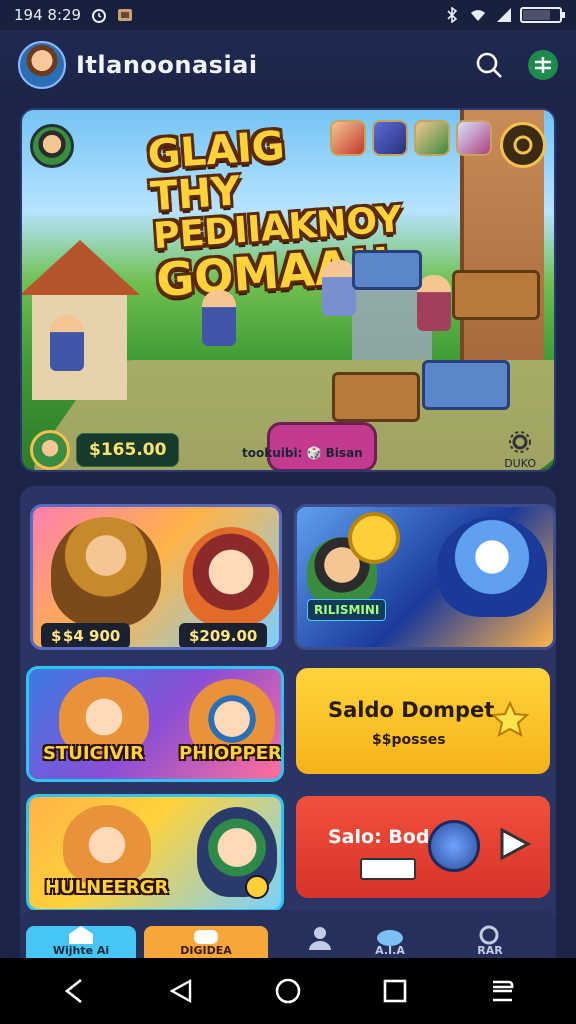 This screenshot has height=1024, width=576. What do you see at coordinates (155, 853) in the screenshot?
I see `hunter-card: HULNEERGR` at bounding box center [155, 853].